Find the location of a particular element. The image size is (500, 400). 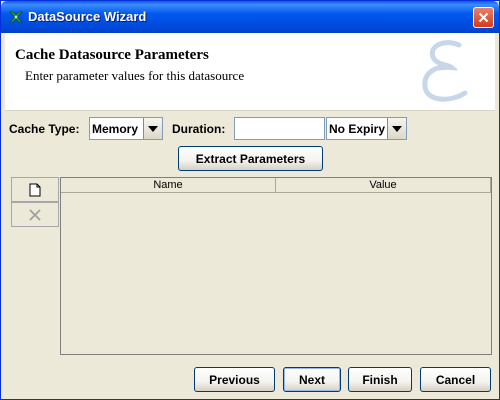

close-button is located at coordinates (483, 17).